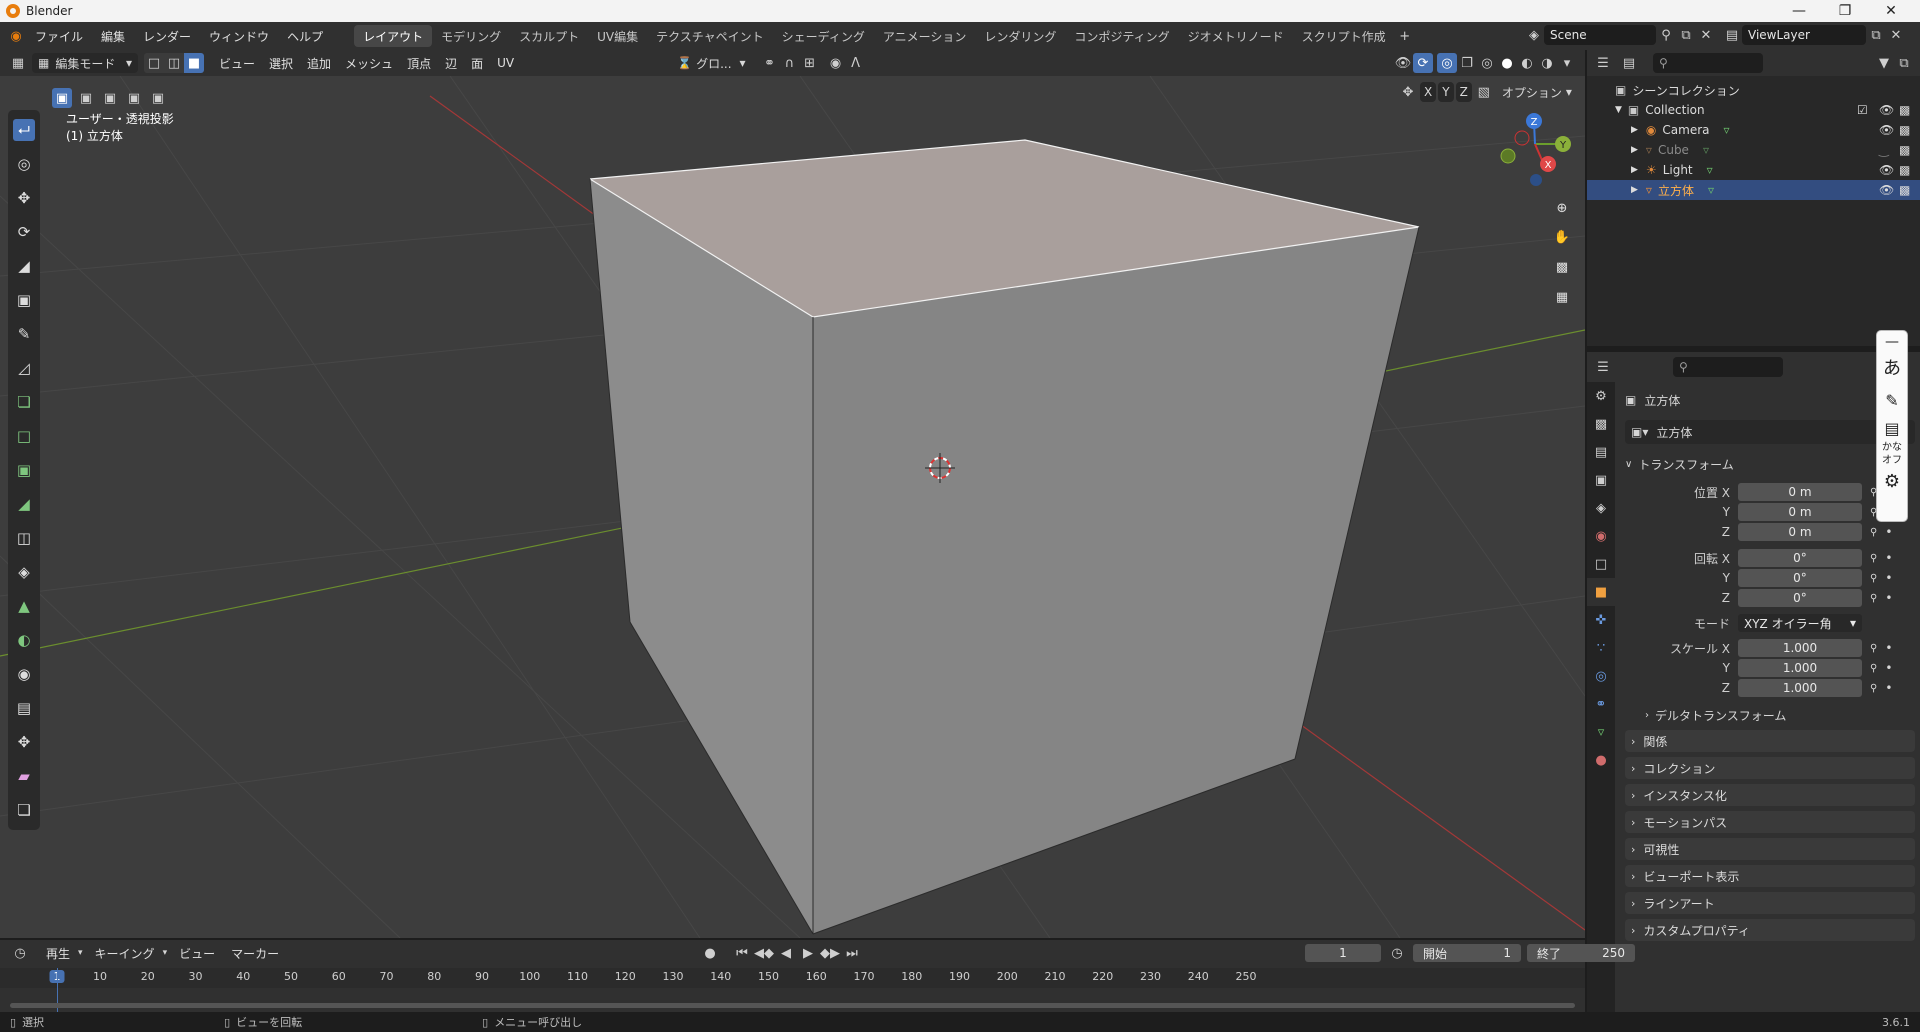  Describe the element at coordinates (1799, 11) in the screenshot. I see `minimize-button: —` at that location.